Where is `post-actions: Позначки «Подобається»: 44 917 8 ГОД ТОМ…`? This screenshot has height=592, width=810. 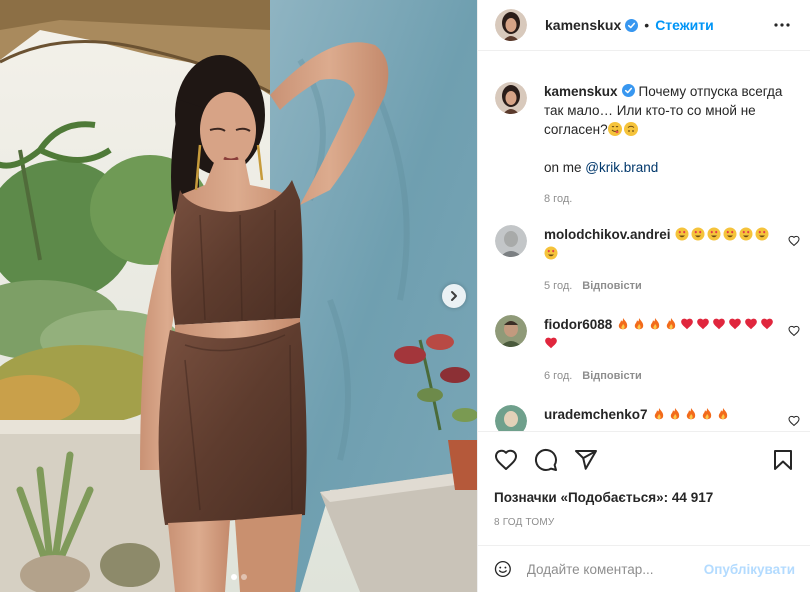 post-actions: Позначки «Подобається»: 44 917 8 ГОД ТОМ… is located at coordinates (644, 479).